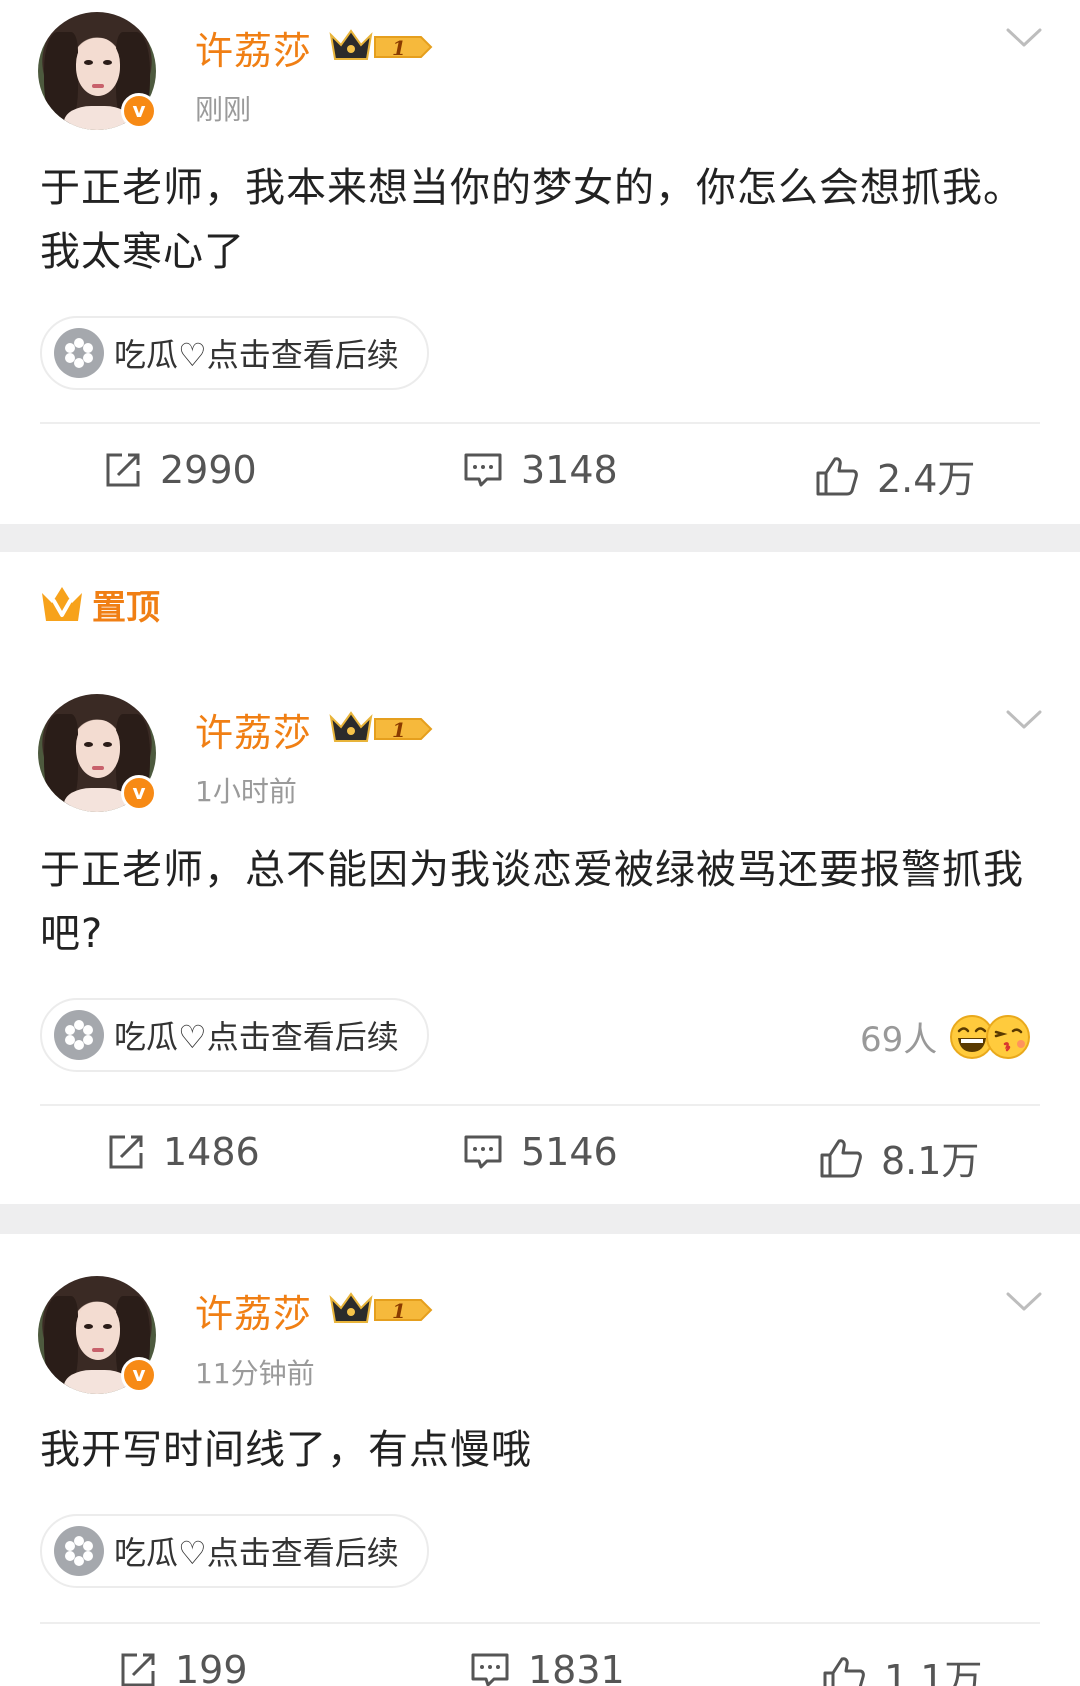  I want to click on comment-count: 1831, so click(576, 1667).